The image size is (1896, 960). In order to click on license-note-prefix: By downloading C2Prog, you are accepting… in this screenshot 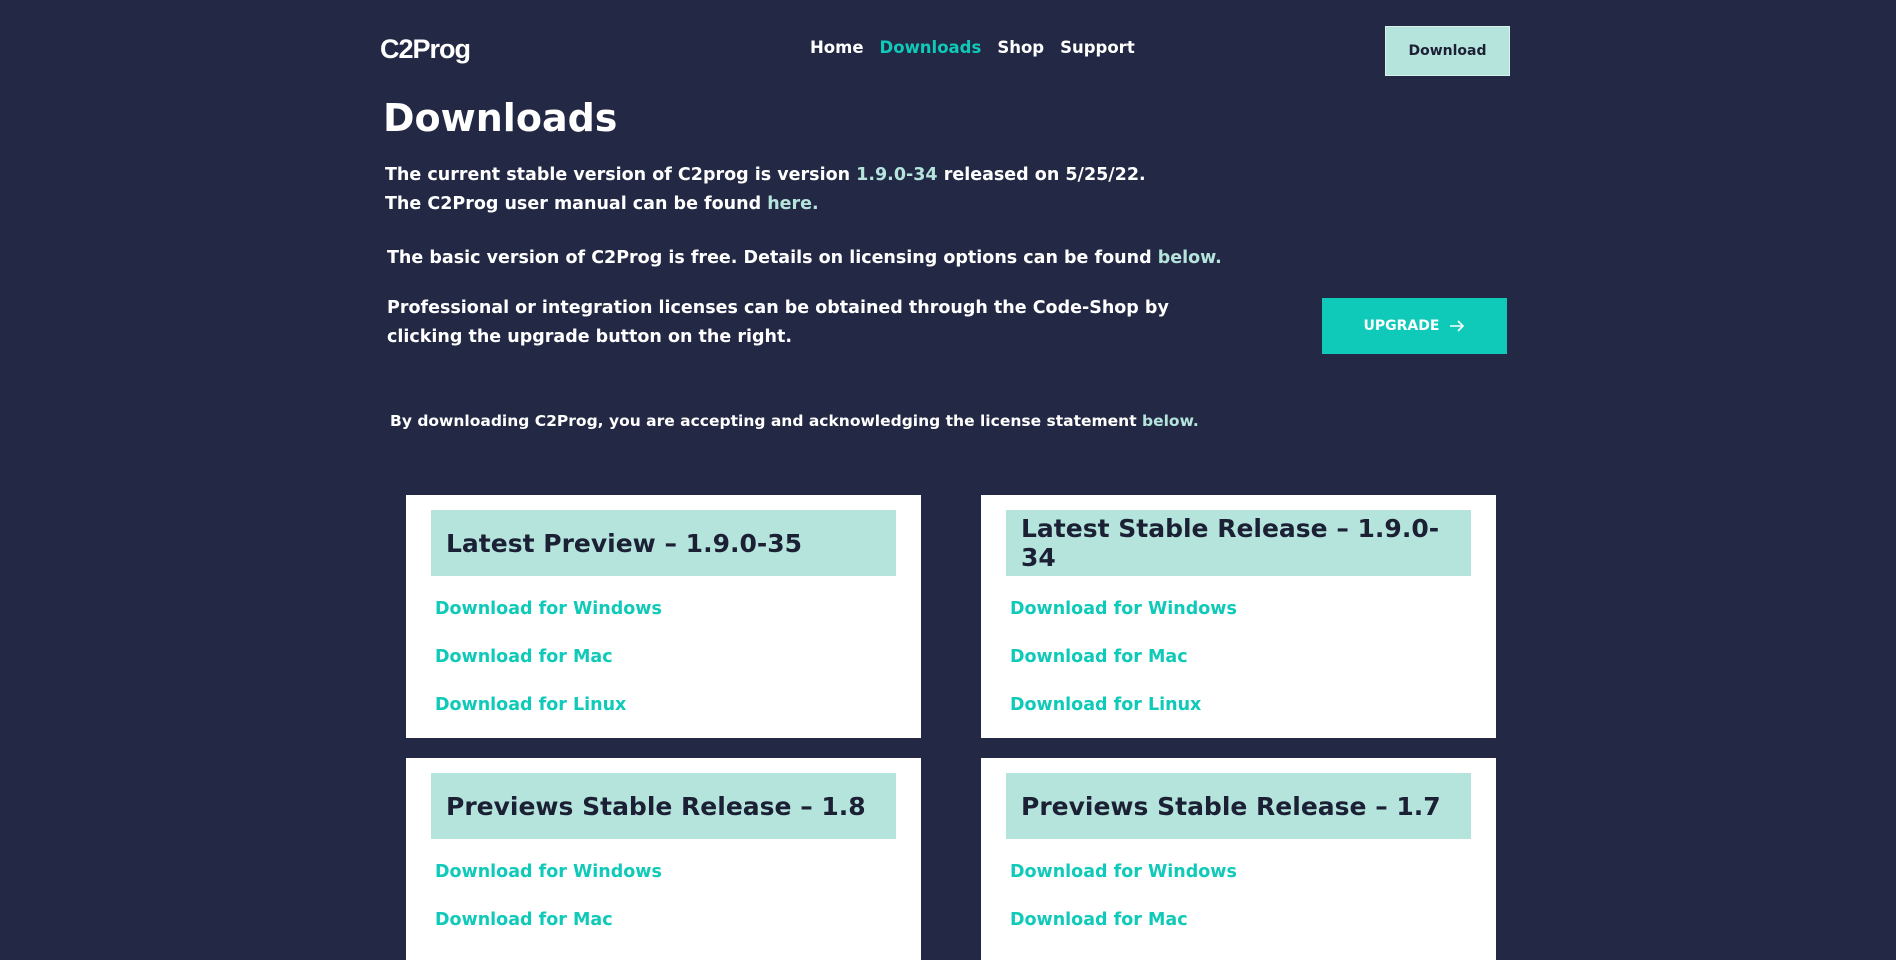, I will do `click(766, 421)`.